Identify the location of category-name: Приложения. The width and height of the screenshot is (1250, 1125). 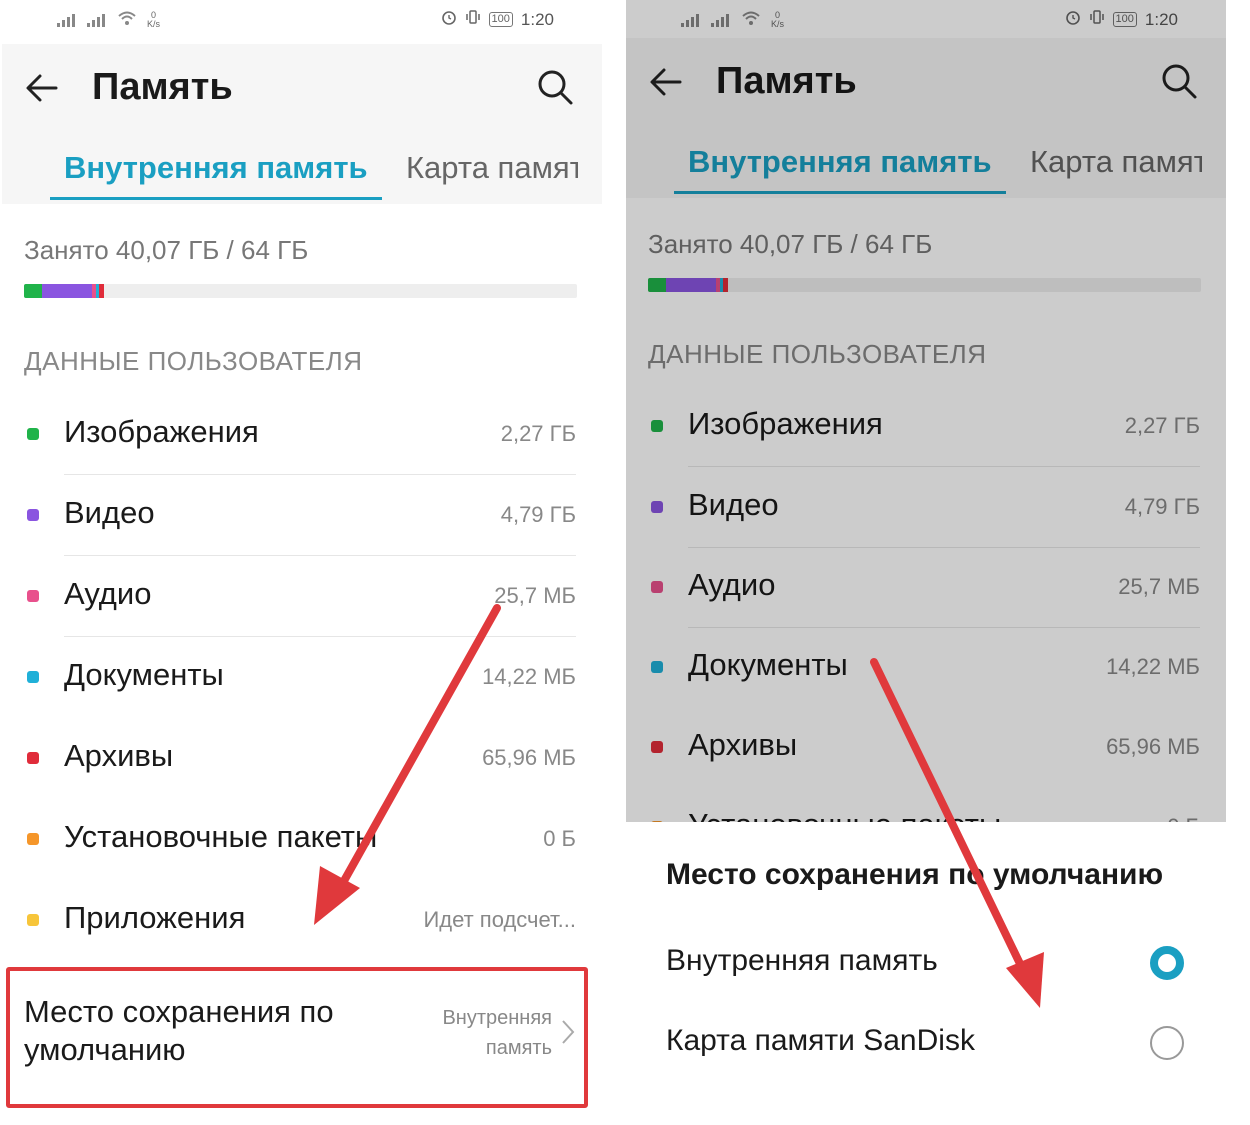
(155, 917).